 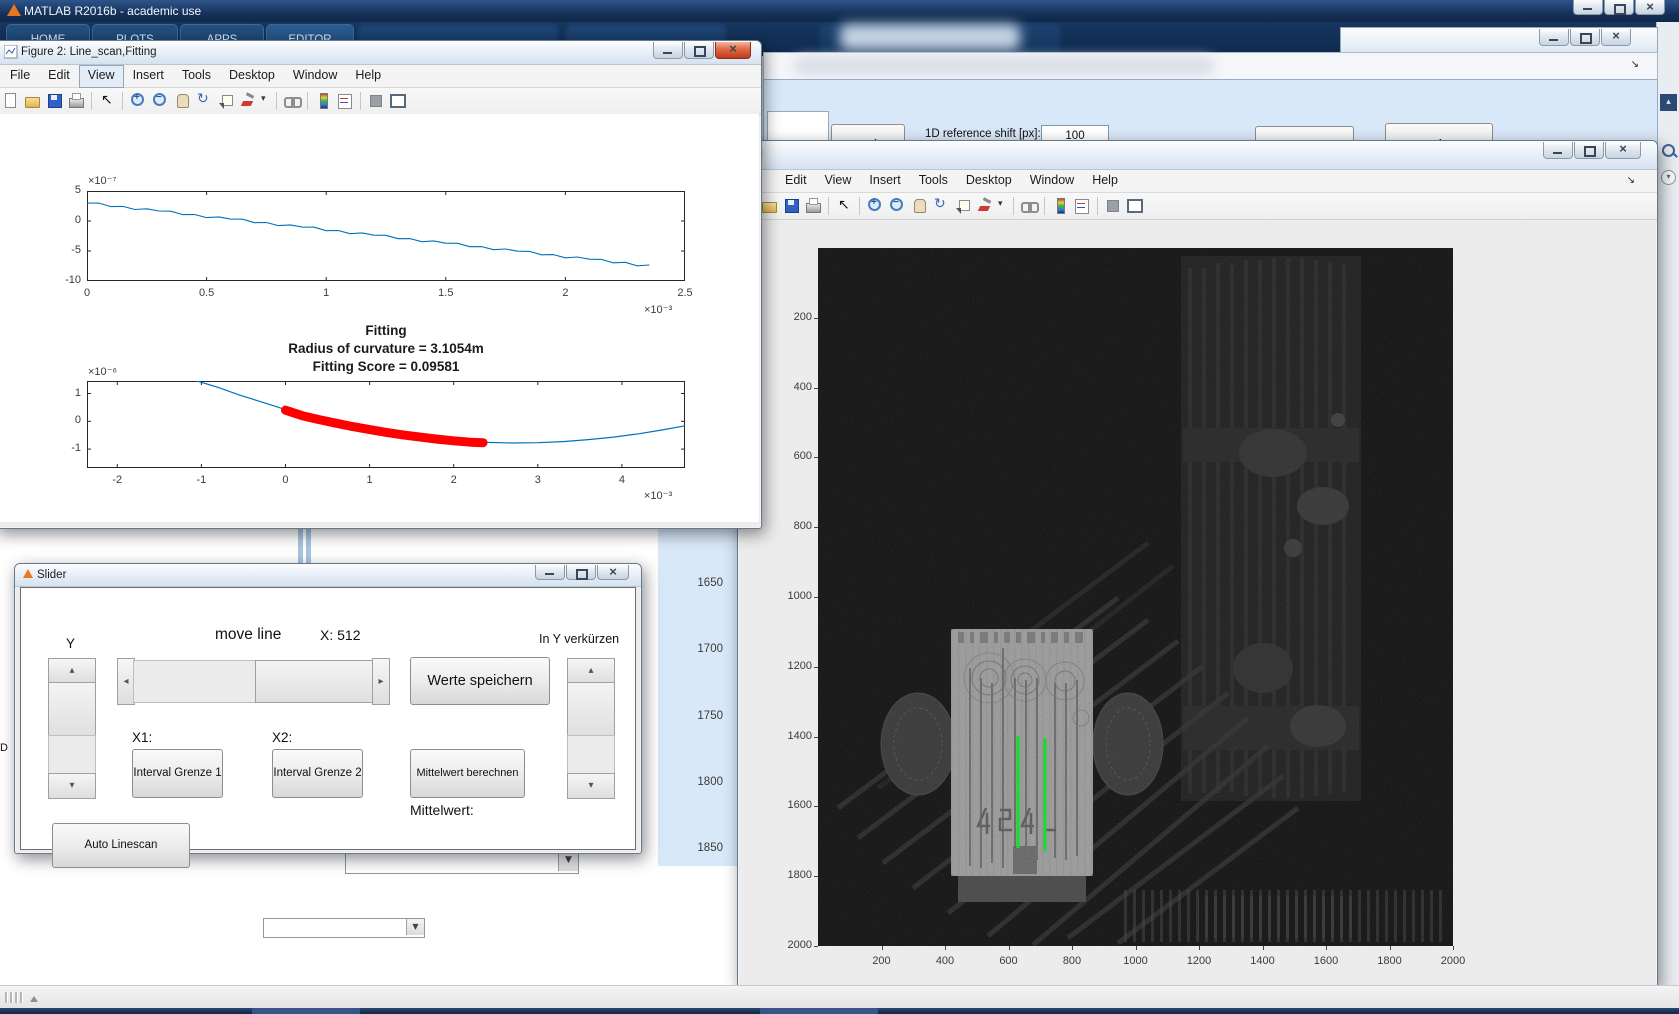 I want to click on minimize-button, so click(x=1588, y=7).